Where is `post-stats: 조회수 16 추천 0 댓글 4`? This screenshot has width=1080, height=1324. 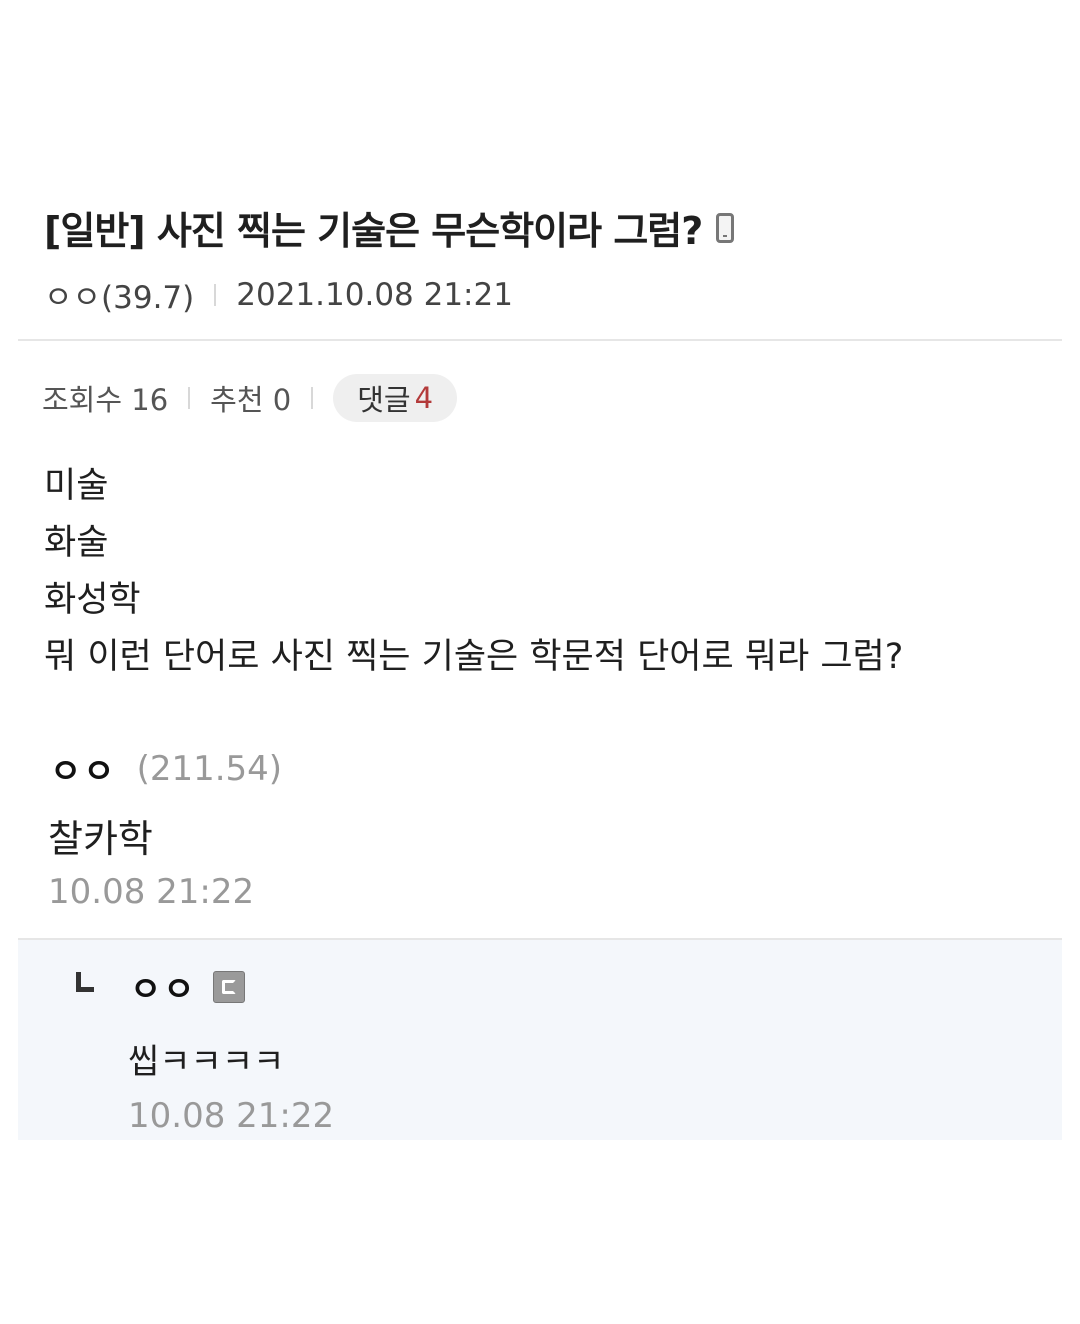
post-stats: 조회수 16 추천 0 댓글 4 is located at coordinates (250, 398).